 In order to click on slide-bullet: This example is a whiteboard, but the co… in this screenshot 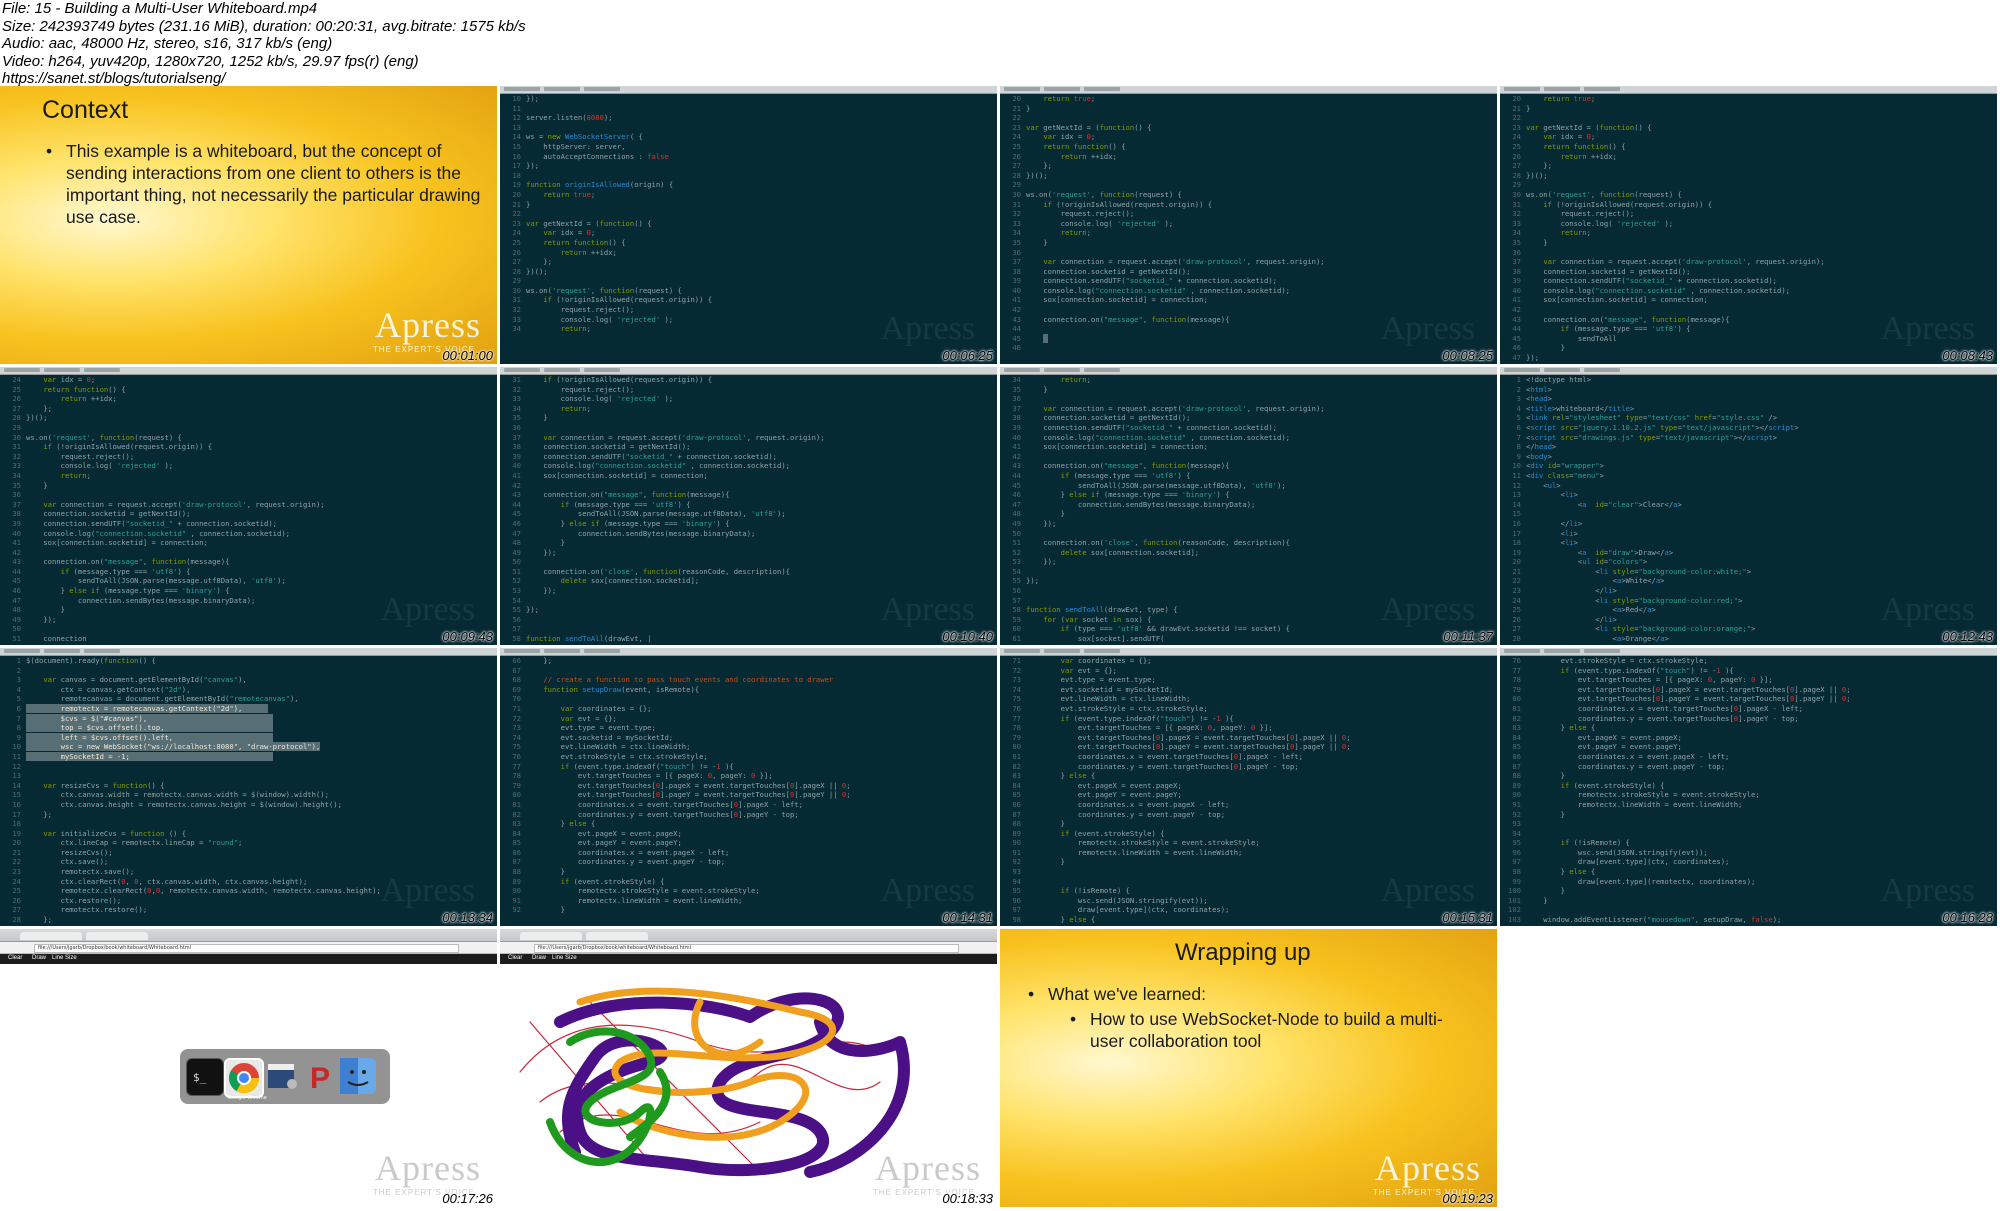, I will do `click(266, 184)`.